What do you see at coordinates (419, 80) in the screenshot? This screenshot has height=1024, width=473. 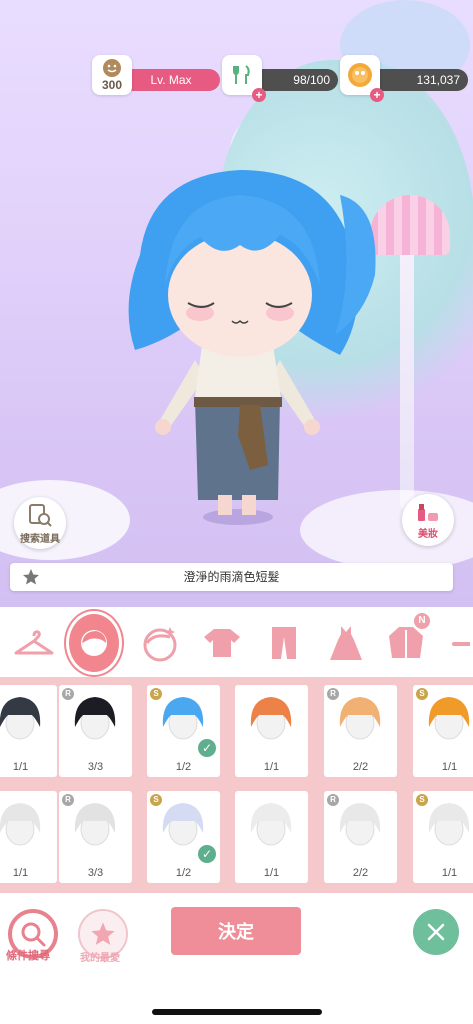 I see `coins-value: 131,037` at bounding box center [419, 80].